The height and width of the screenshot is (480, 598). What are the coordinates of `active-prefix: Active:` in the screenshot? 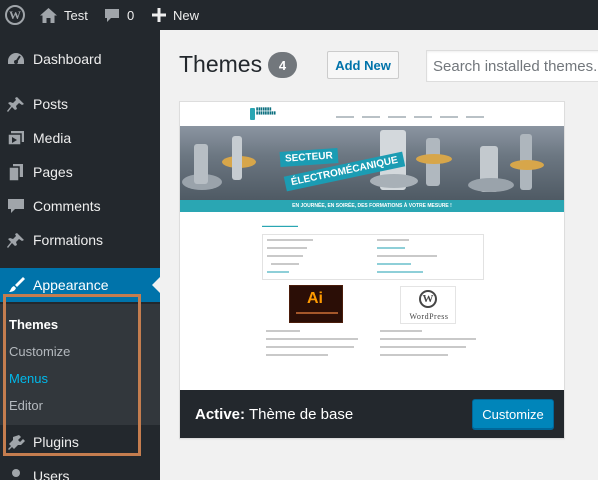 It's located at (220, 414).